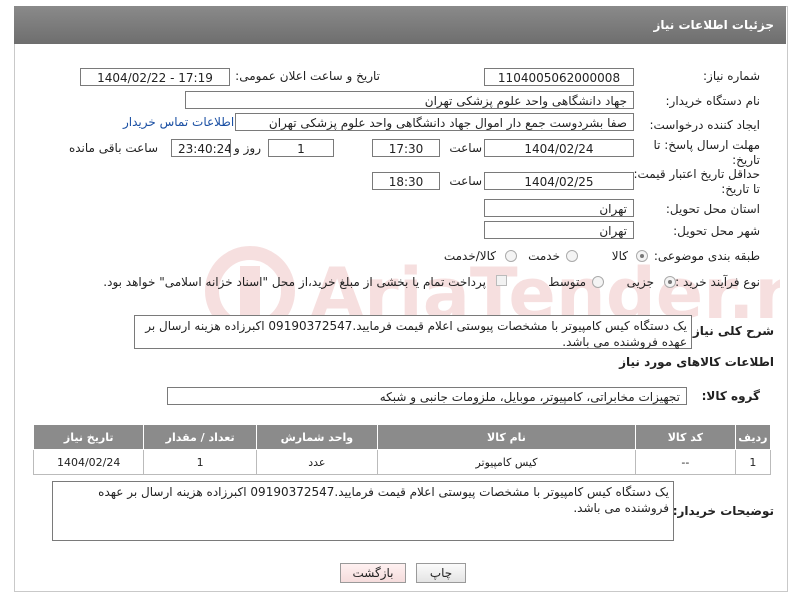 The width and height of the screenshot is (788, 598). What do you see at coordinates (559, 181) in the screenshot?
I see `validity-date-field: 1404/02/25` at bounding box center [559, 181].